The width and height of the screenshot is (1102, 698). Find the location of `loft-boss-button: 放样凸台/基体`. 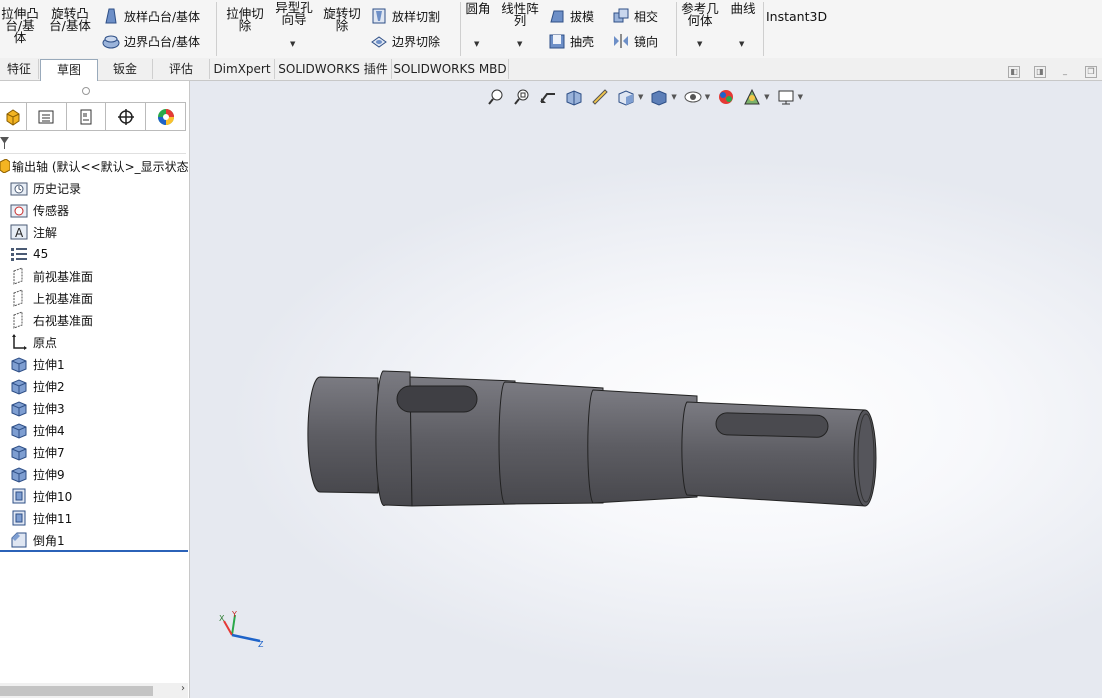

loft-boss-button: 放样凸台/基体 is located at coordinates (151, 16).